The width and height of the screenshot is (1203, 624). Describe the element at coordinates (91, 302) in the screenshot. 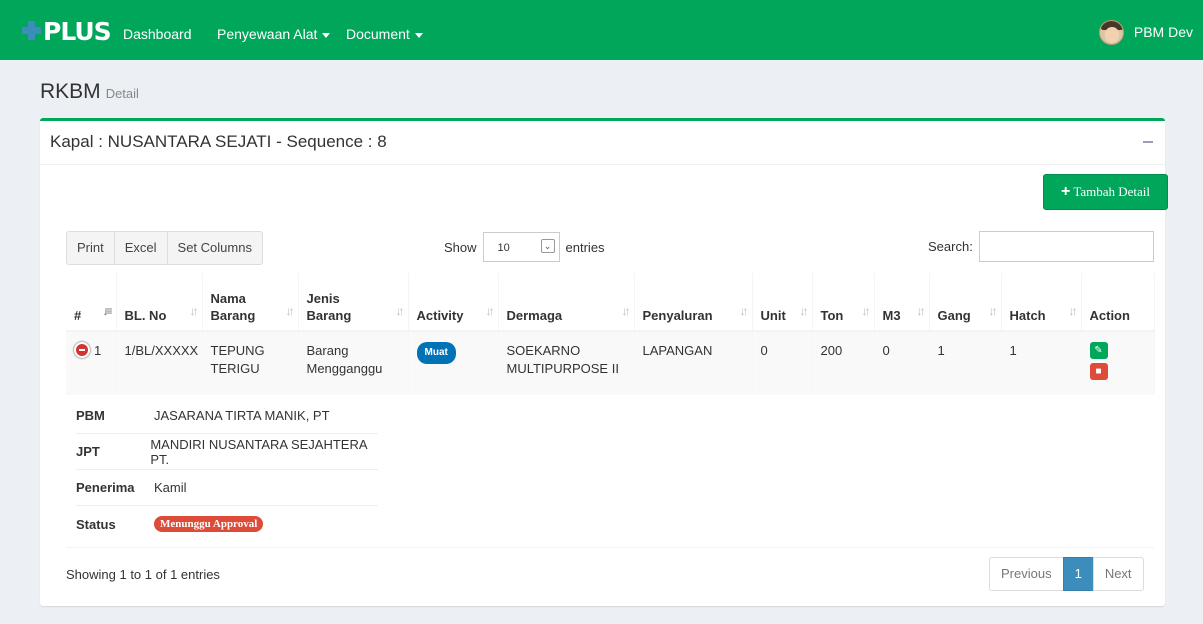

I see `col-header-no: # ↓≡` at that location.